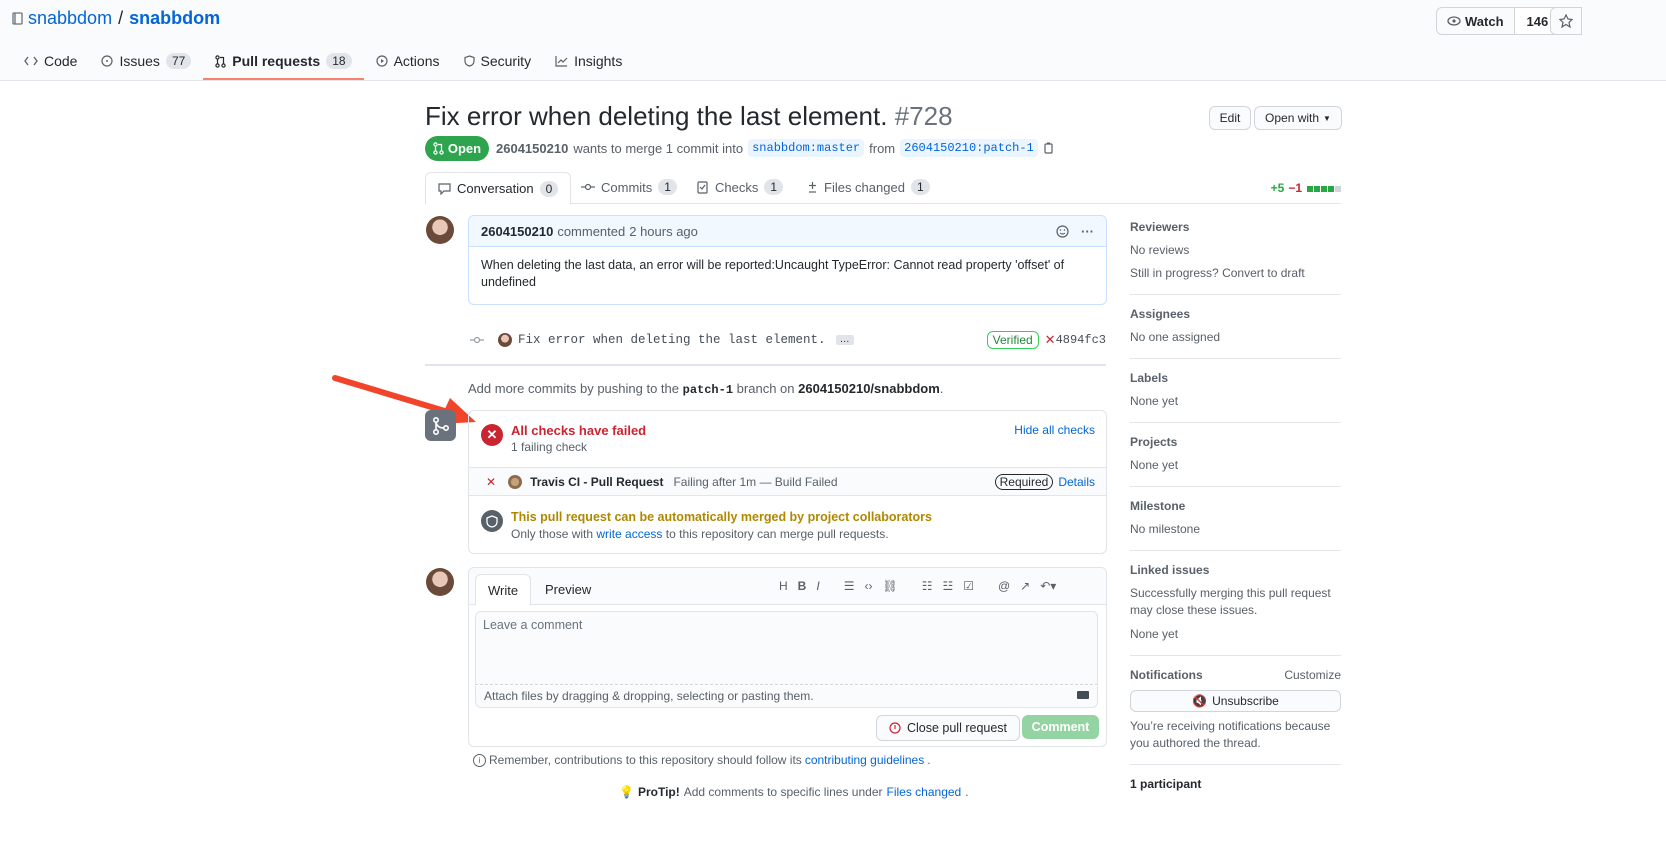 The height and width of the screenshot is (864, 1666). I want to click on issue-closed-icon, so click(895, 728).